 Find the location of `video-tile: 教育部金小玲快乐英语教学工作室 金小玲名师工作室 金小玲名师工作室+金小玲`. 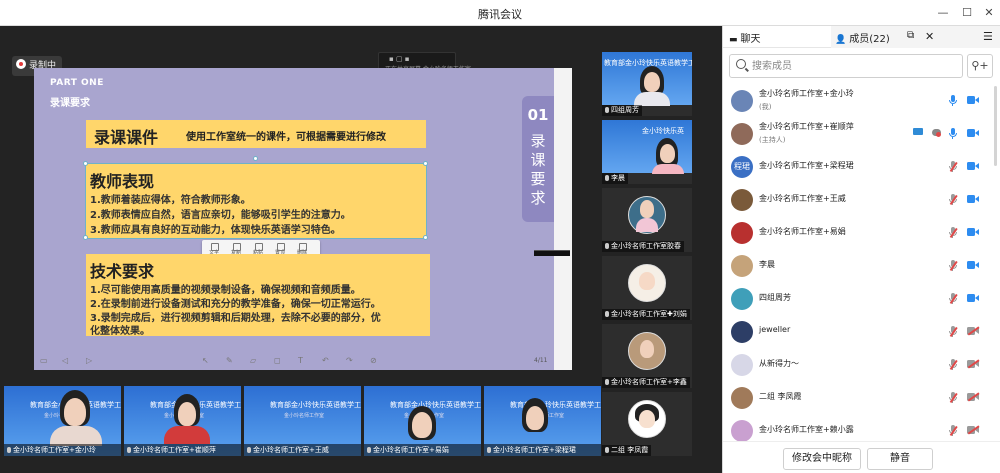

video-tile: 教育部金小玲快乐英语教学工作室 金小玲名师工作室 金小玲名师工作室+金小玲 is located at coordinates (62, 421).